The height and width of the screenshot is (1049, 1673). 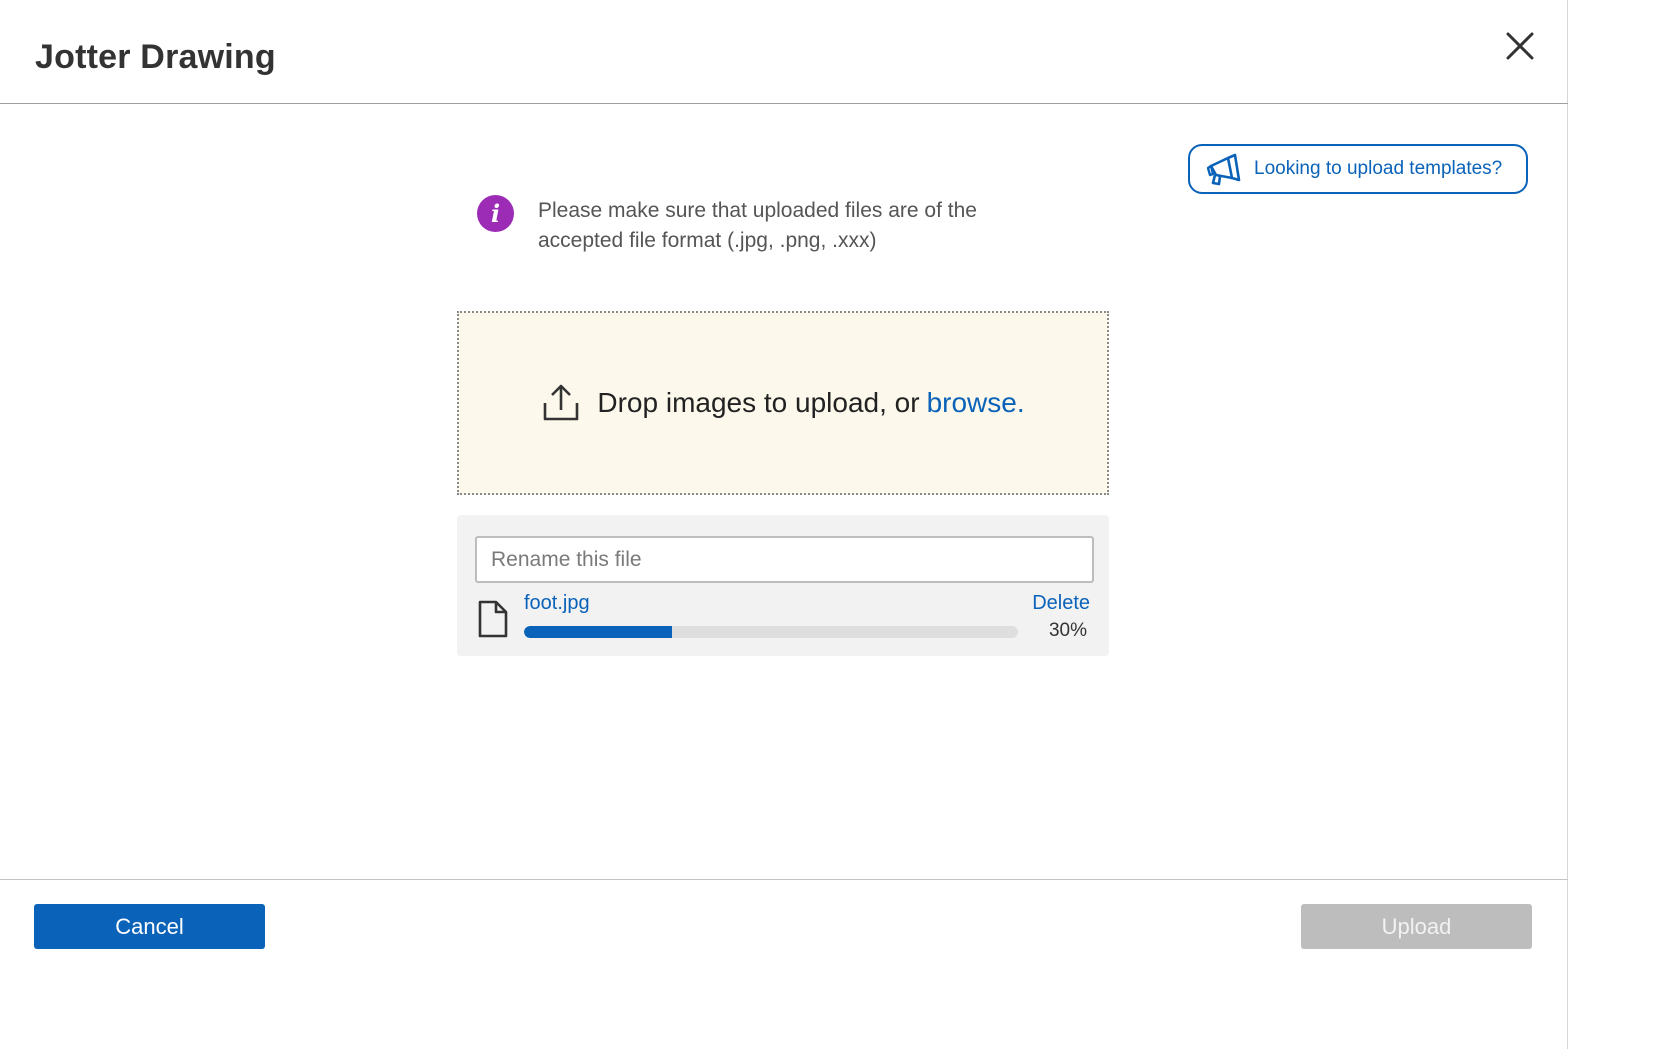 What do you see at coordinates (784, 52) in the screenshot?
I see `dialog-header: Jotter Drawing` at bounding box center [784, 52].